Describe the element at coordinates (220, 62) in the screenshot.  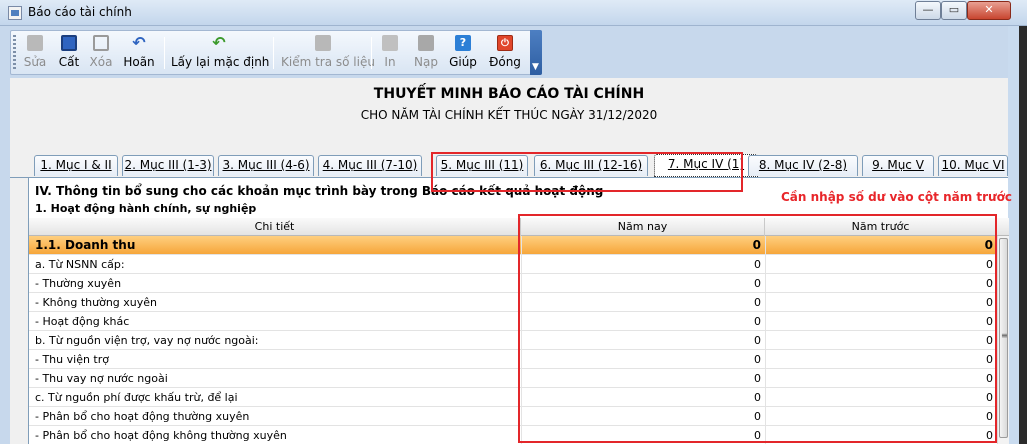
I see `reload-default-label: Lấy lại mặc định` at that location.